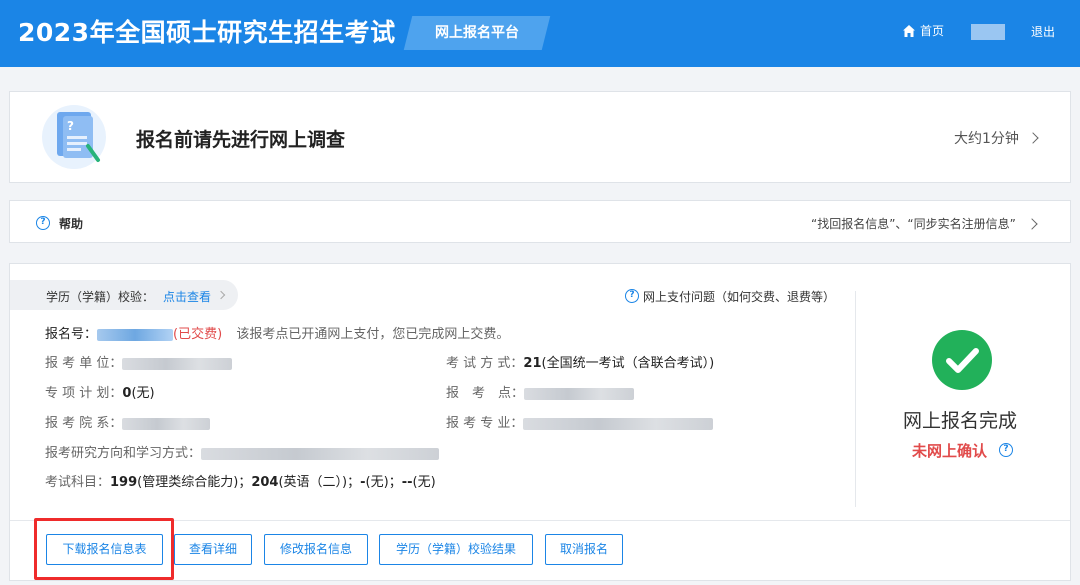 The width and height of the screenshot is (1080, 585). I want to click on paid-status: (已交费), so click(198, 334).